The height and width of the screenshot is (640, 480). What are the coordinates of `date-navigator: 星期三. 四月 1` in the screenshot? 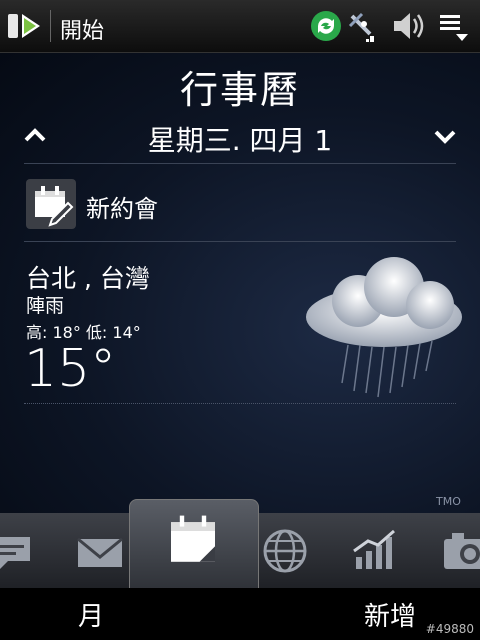 It's located at (240, 136).